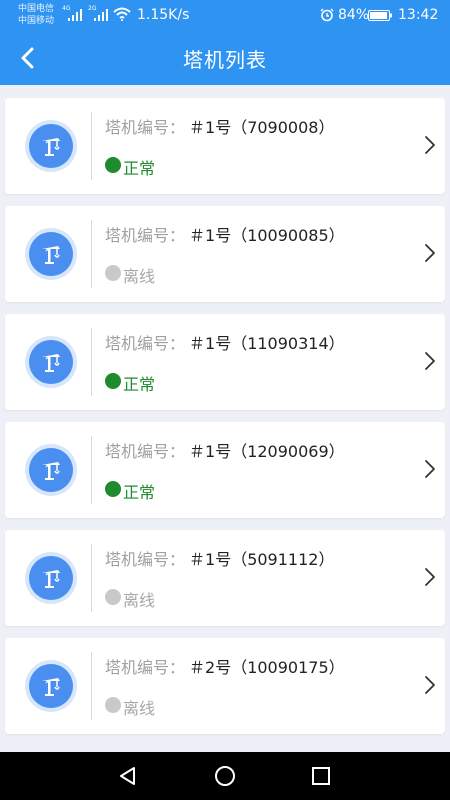 The width and height of the screenshot is (450, 800). What do you see at coordinates (327, 15) in the screenshot?
I see `alarm-clock-icon` at bounding box center [327, 15].